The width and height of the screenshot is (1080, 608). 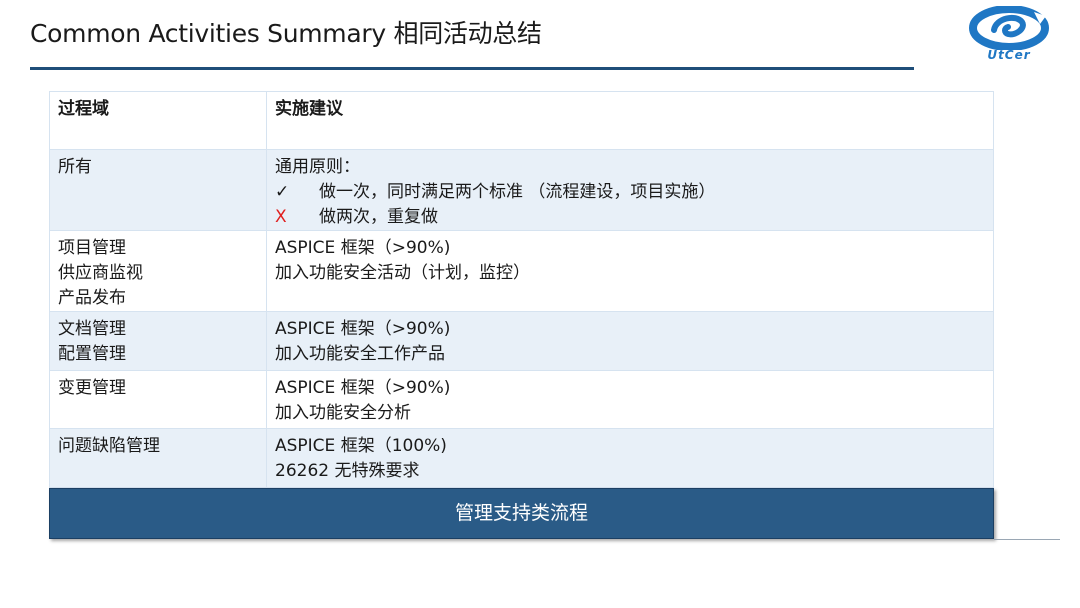 I want to click on advice-cell: ASPICE 框架（>90%) 加入功能安全活动（计划，监控）, so click(x=630, y=271).